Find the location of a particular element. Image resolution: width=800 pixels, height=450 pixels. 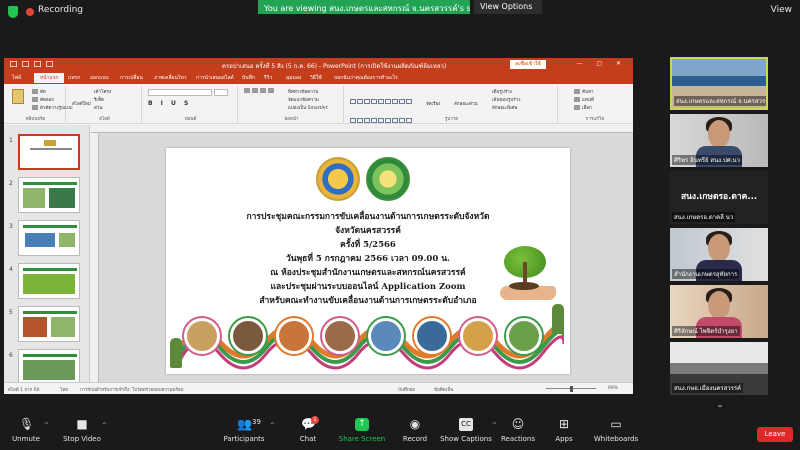

window-controls: — ▢ ✕ is located at coordinates (601, 63).